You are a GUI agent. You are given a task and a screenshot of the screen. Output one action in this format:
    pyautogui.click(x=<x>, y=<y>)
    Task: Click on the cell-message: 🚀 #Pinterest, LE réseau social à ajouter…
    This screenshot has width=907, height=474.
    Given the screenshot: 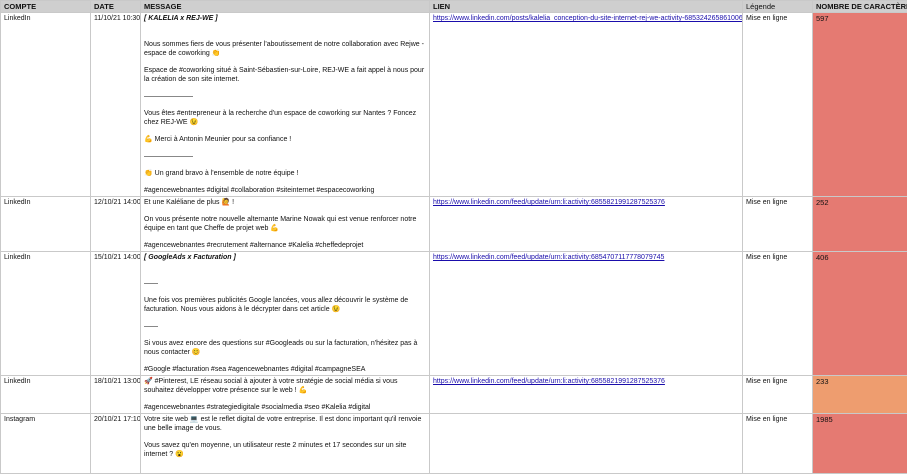 What is the action you would take?
    pyautogui.click(x=285, y=395)
    